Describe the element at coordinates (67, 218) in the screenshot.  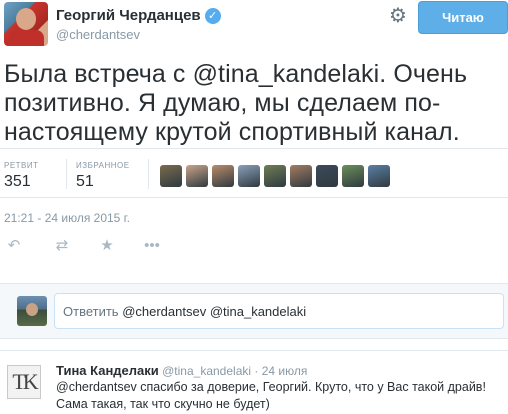
I see `tweet-timestamp: 21:21 - 24 июля 2015 г.` at that location.